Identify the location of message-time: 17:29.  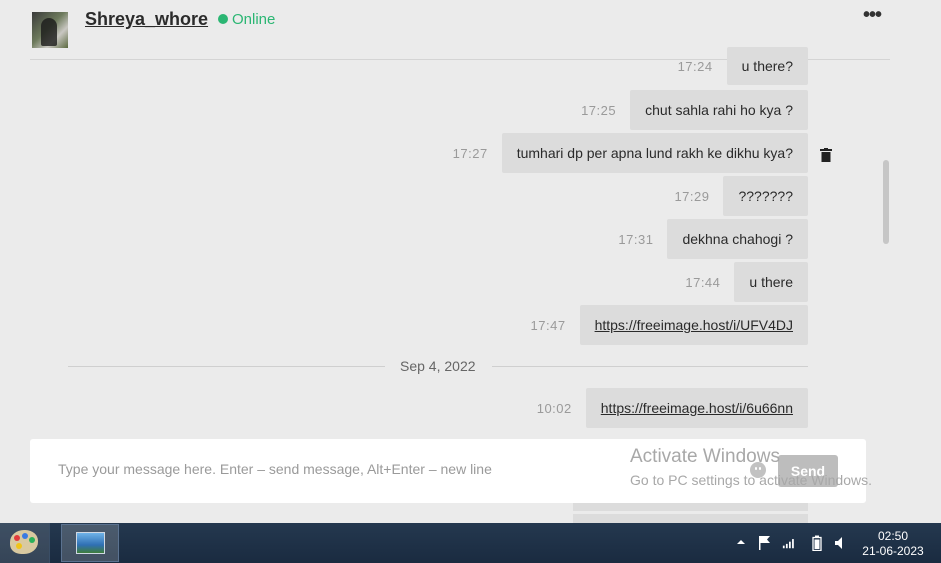
(692, 196).